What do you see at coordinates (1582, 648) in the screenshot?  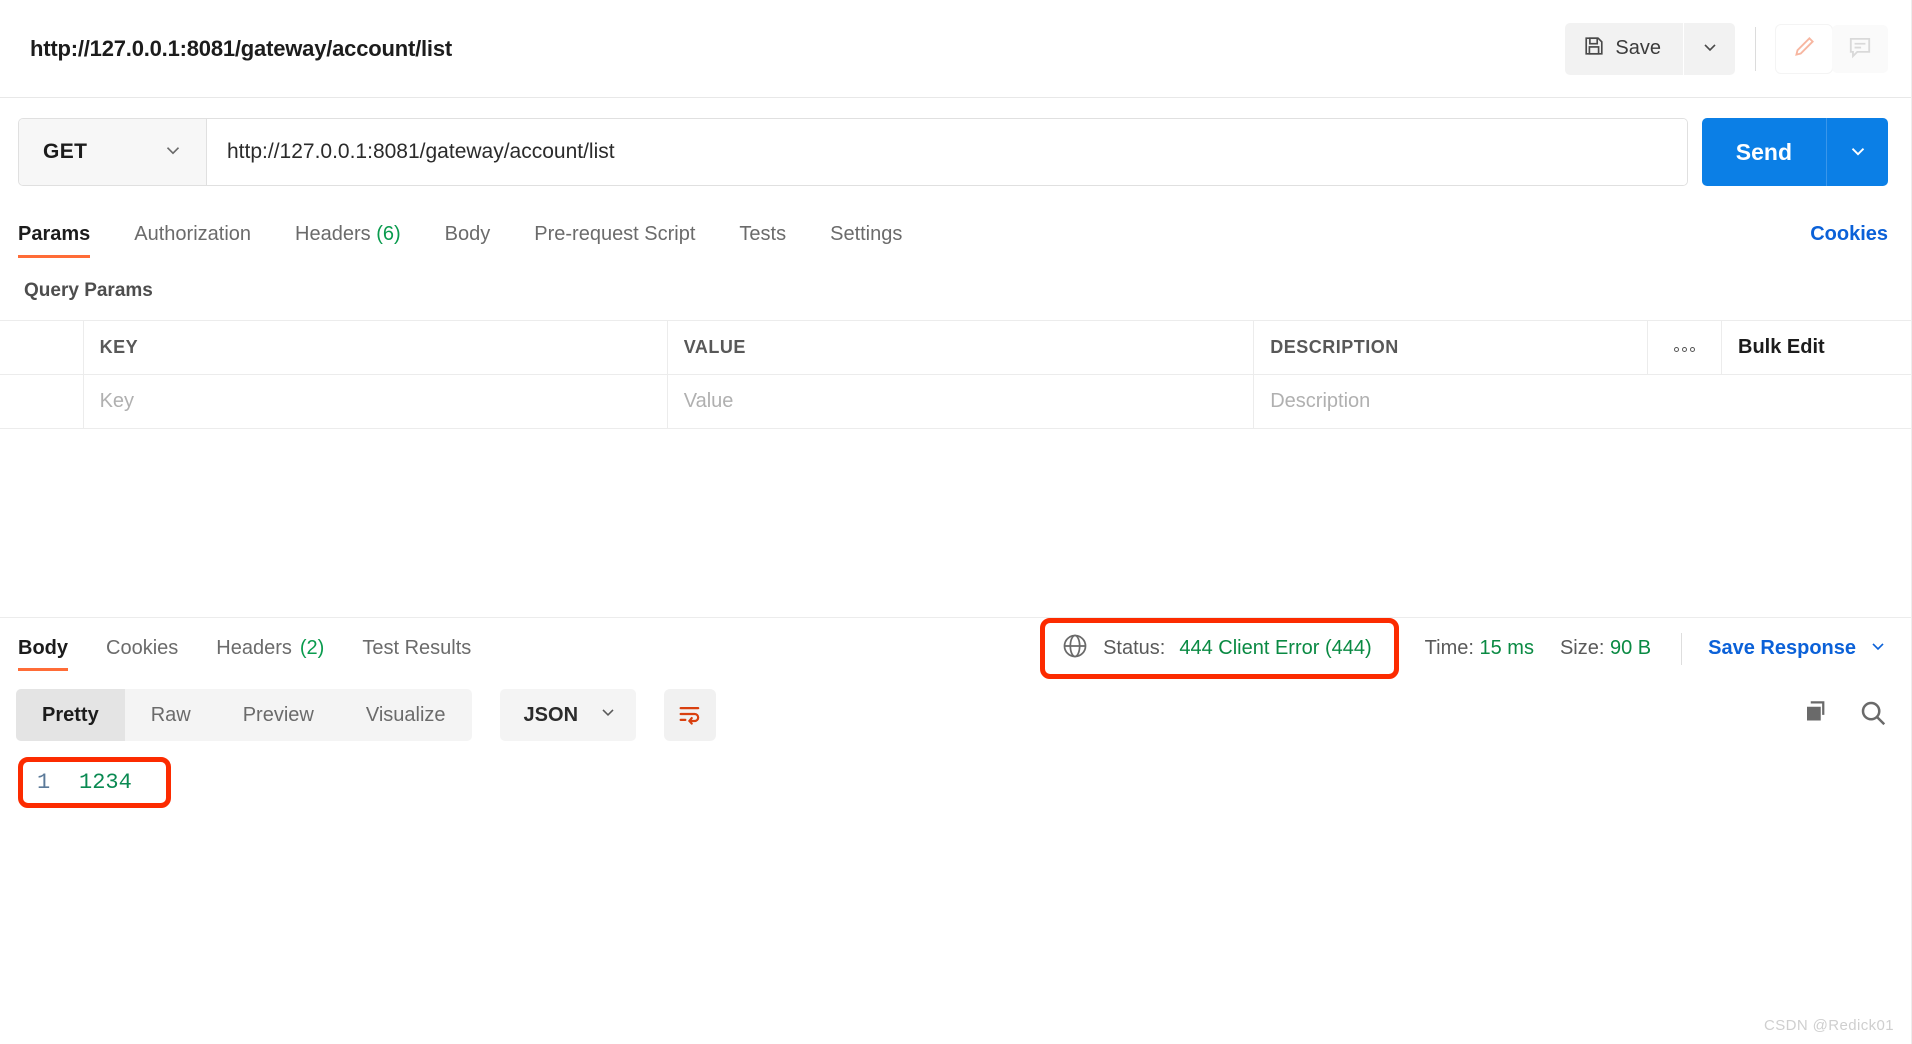 I see `size-label: Size:` at bounding box center [1582, 648].